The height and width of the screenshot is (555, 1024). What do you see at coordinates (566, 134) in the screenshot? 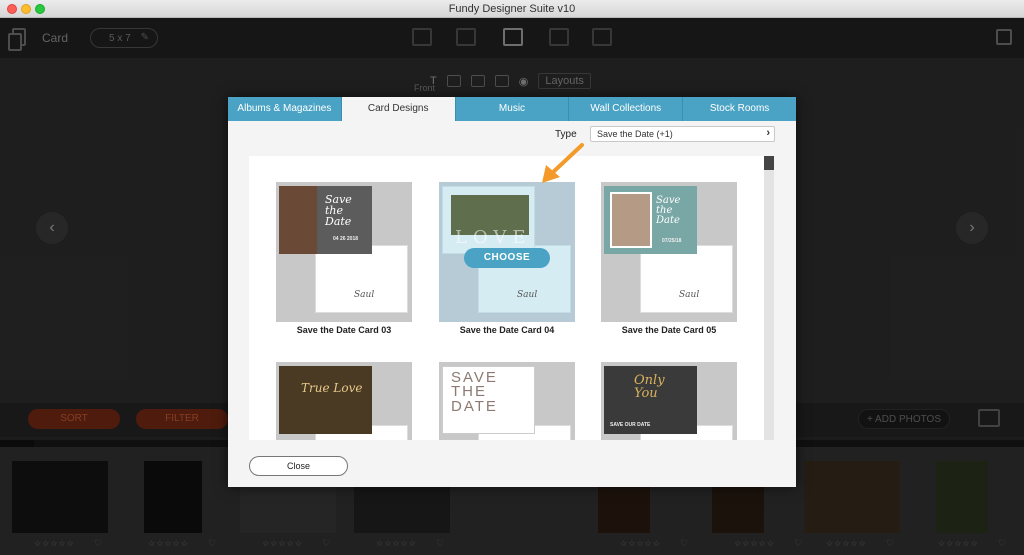
I see `type-label: Type` at bounding box center [566, 134].